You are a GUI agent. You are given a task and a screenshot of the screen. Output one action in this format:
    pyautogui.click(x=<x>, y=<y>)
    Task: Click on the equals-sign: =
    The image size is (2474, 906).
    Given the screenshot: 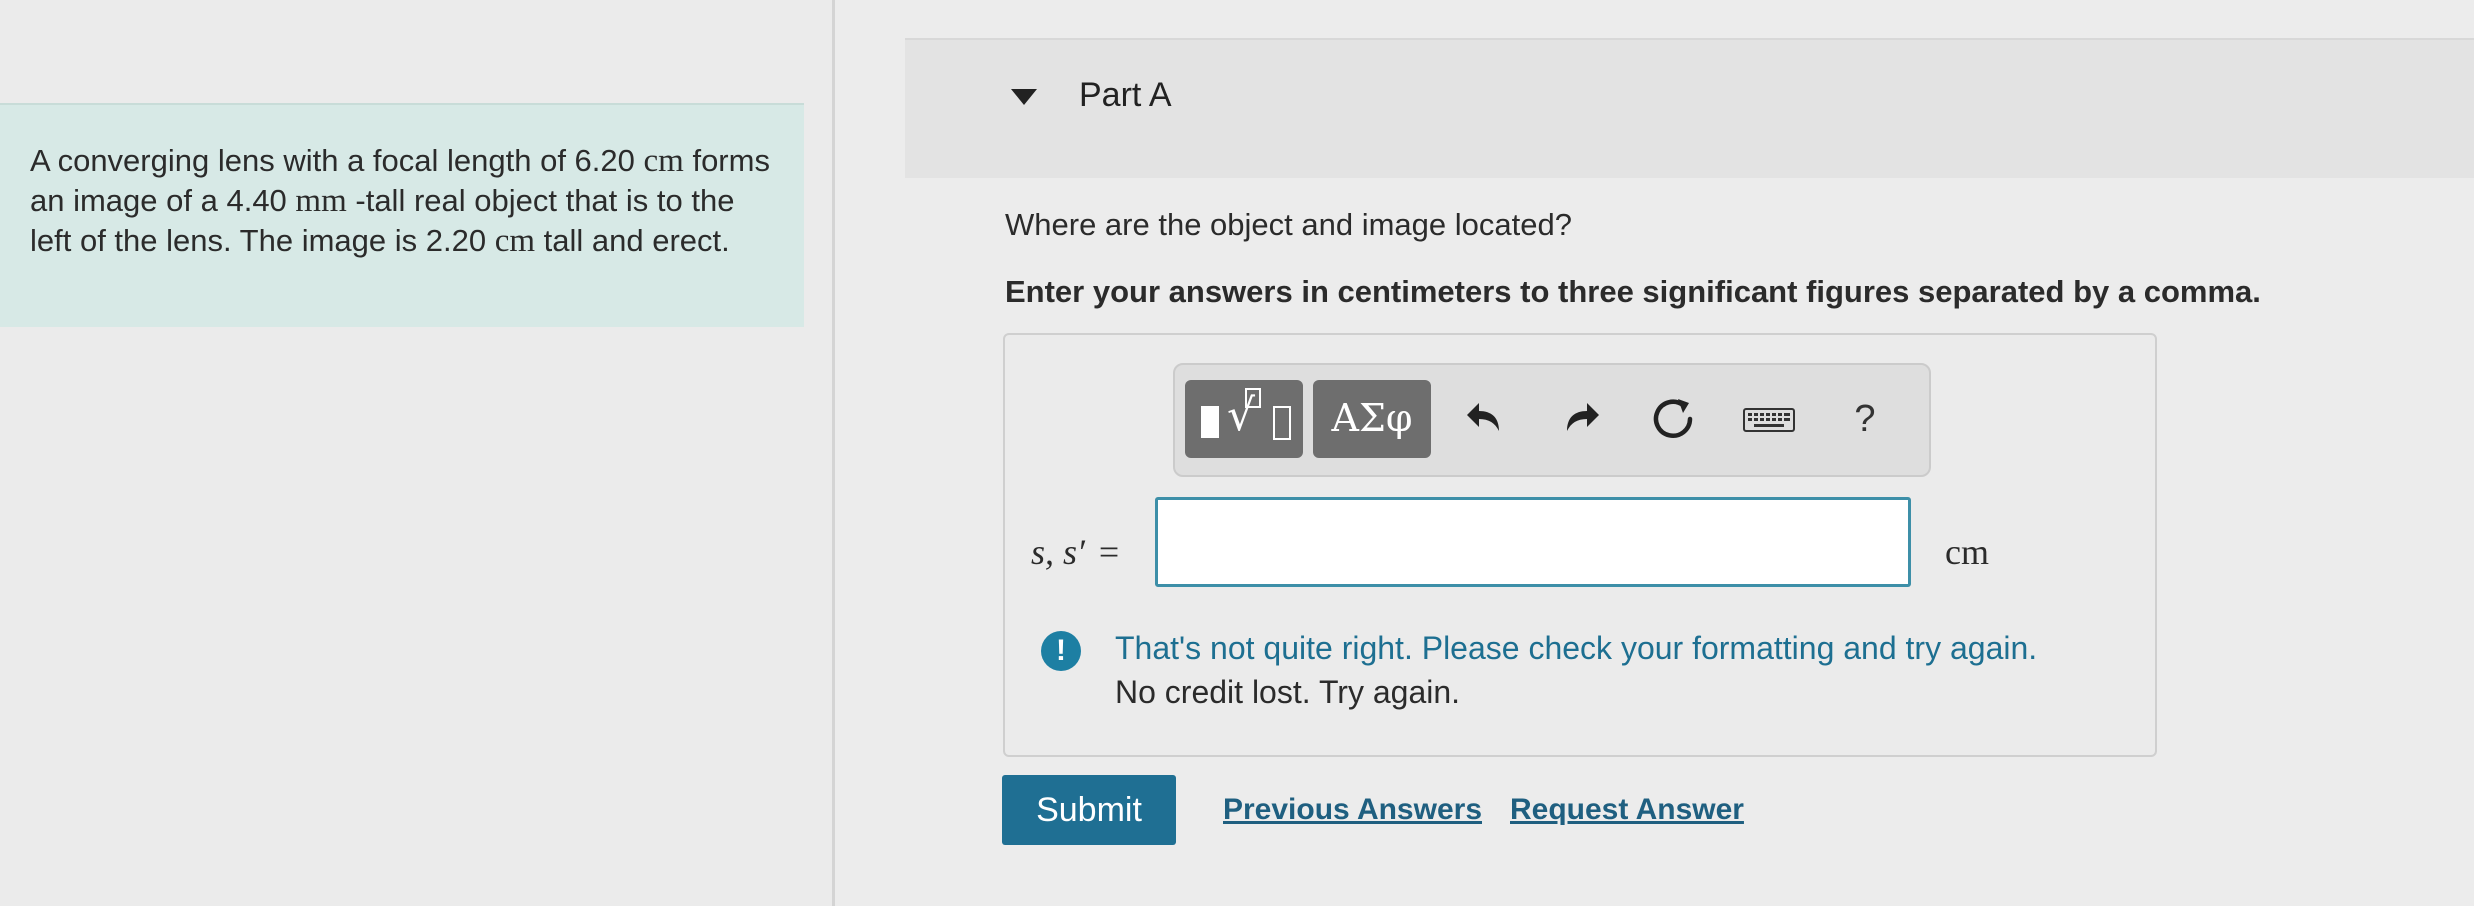 What is the action you would take?
    pyautogui.click(x=1109, y=552)
    